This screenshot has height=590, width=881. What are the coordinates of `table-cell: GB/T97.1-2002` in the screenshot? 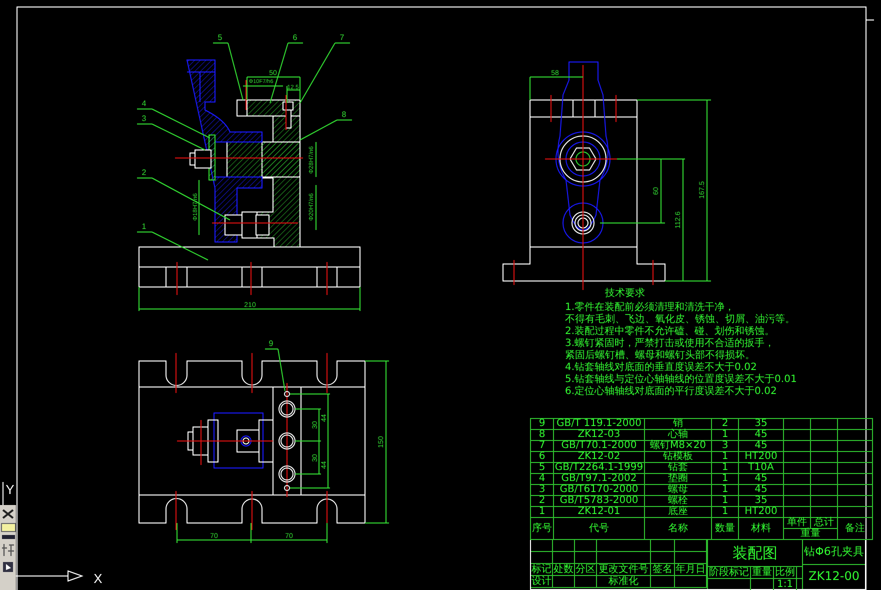 It's located at (599, 479).